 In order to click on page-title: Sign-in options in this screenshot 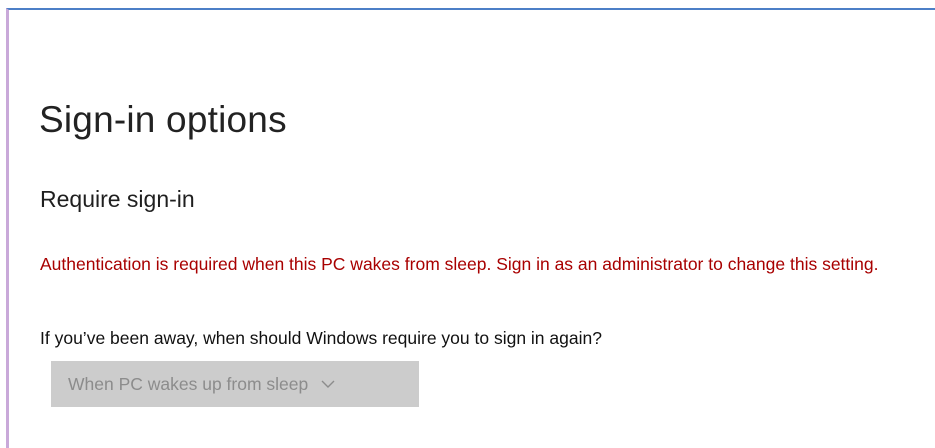, I will do `click(163, 119)`.